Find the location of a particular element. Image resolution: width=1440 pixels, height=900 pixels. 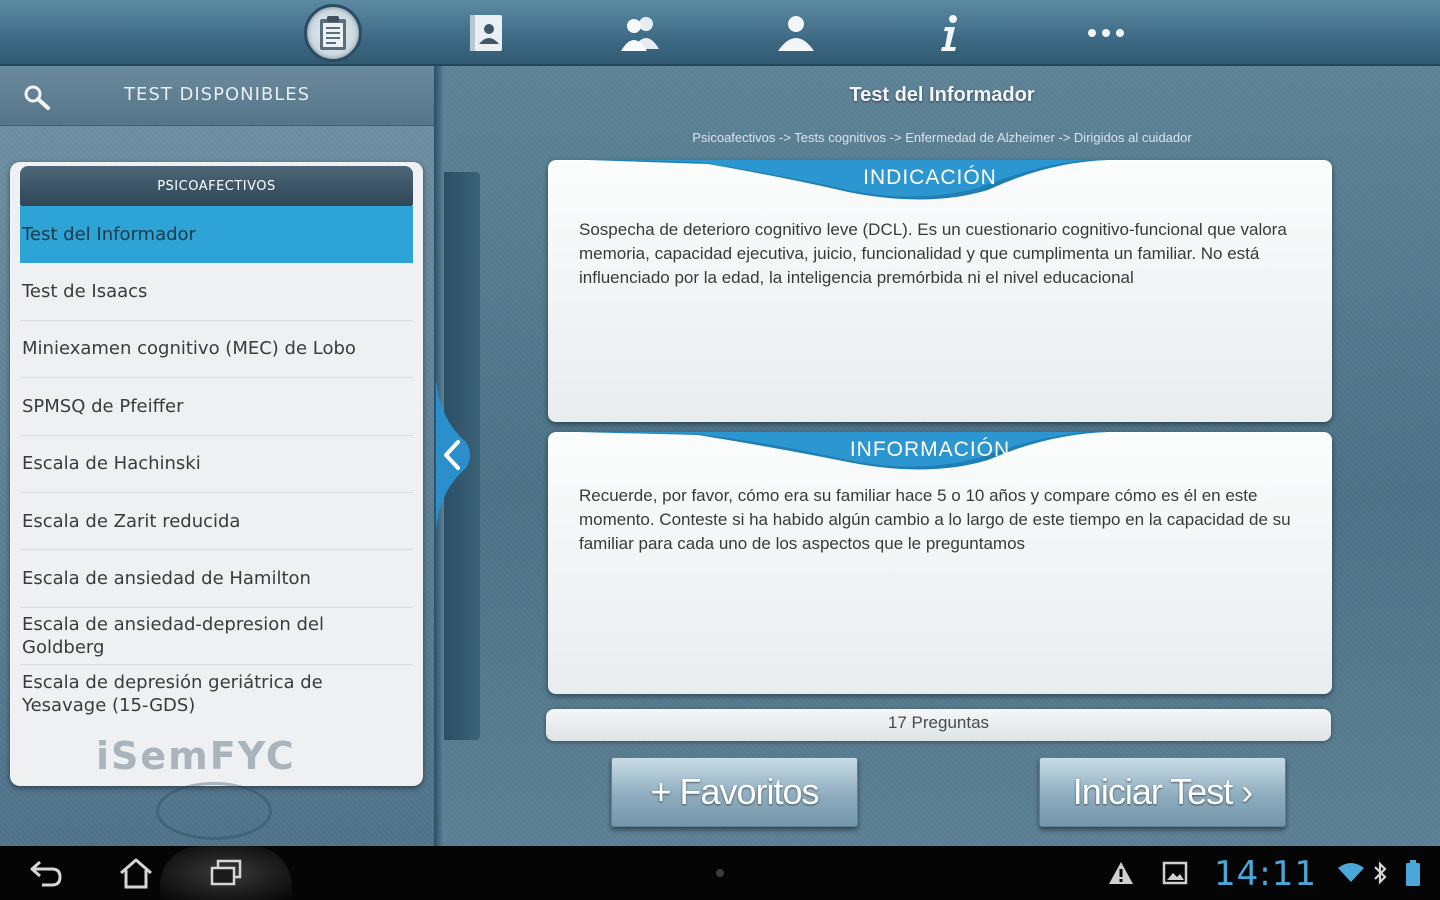

tab-info is located at coordinates (950, 33).